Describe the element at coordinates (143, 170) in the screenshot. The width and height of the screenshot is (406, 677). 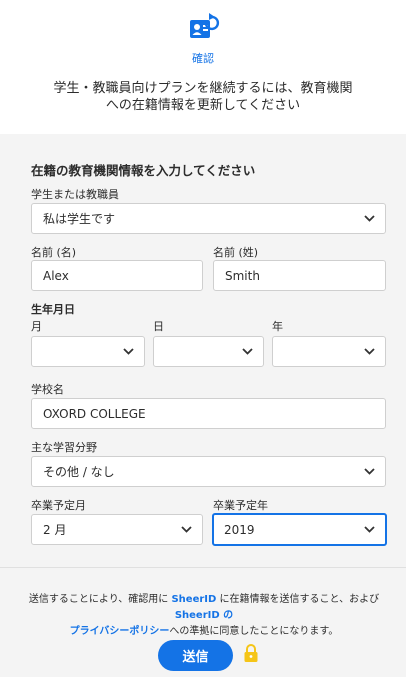
I see `form-section-title: 在籍の教育機関情報を入力してください` at that location.